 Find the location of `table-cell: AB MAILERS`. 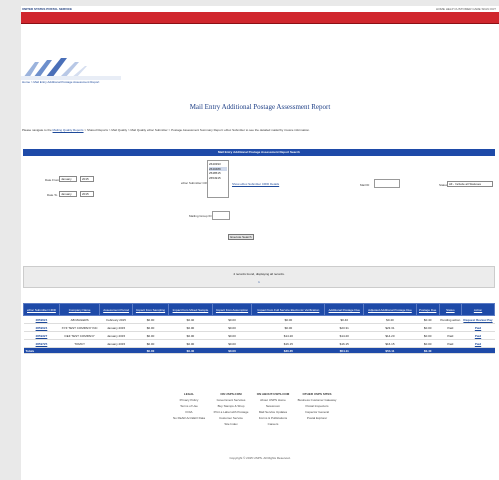

table-cell: AB MAILERS is located at coordinates (79, 319).